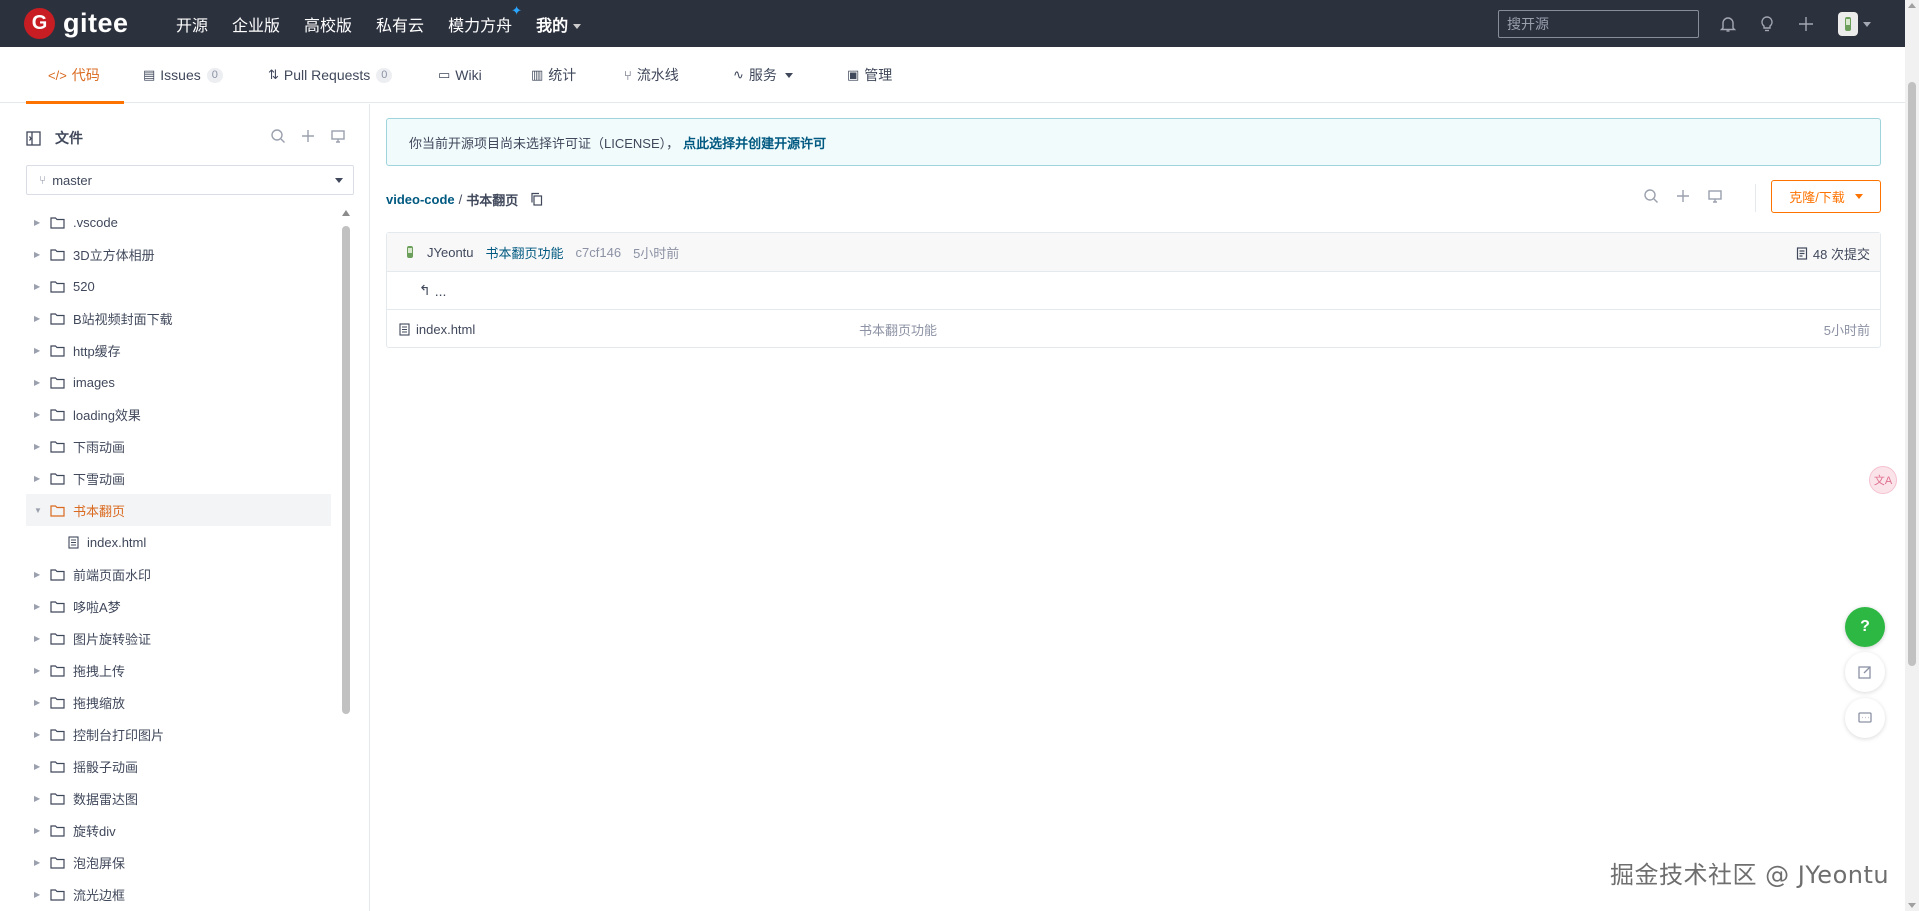  Describe the element at coordinates (1728, 24) in the screenshot. I see `bell-icon` at that location.